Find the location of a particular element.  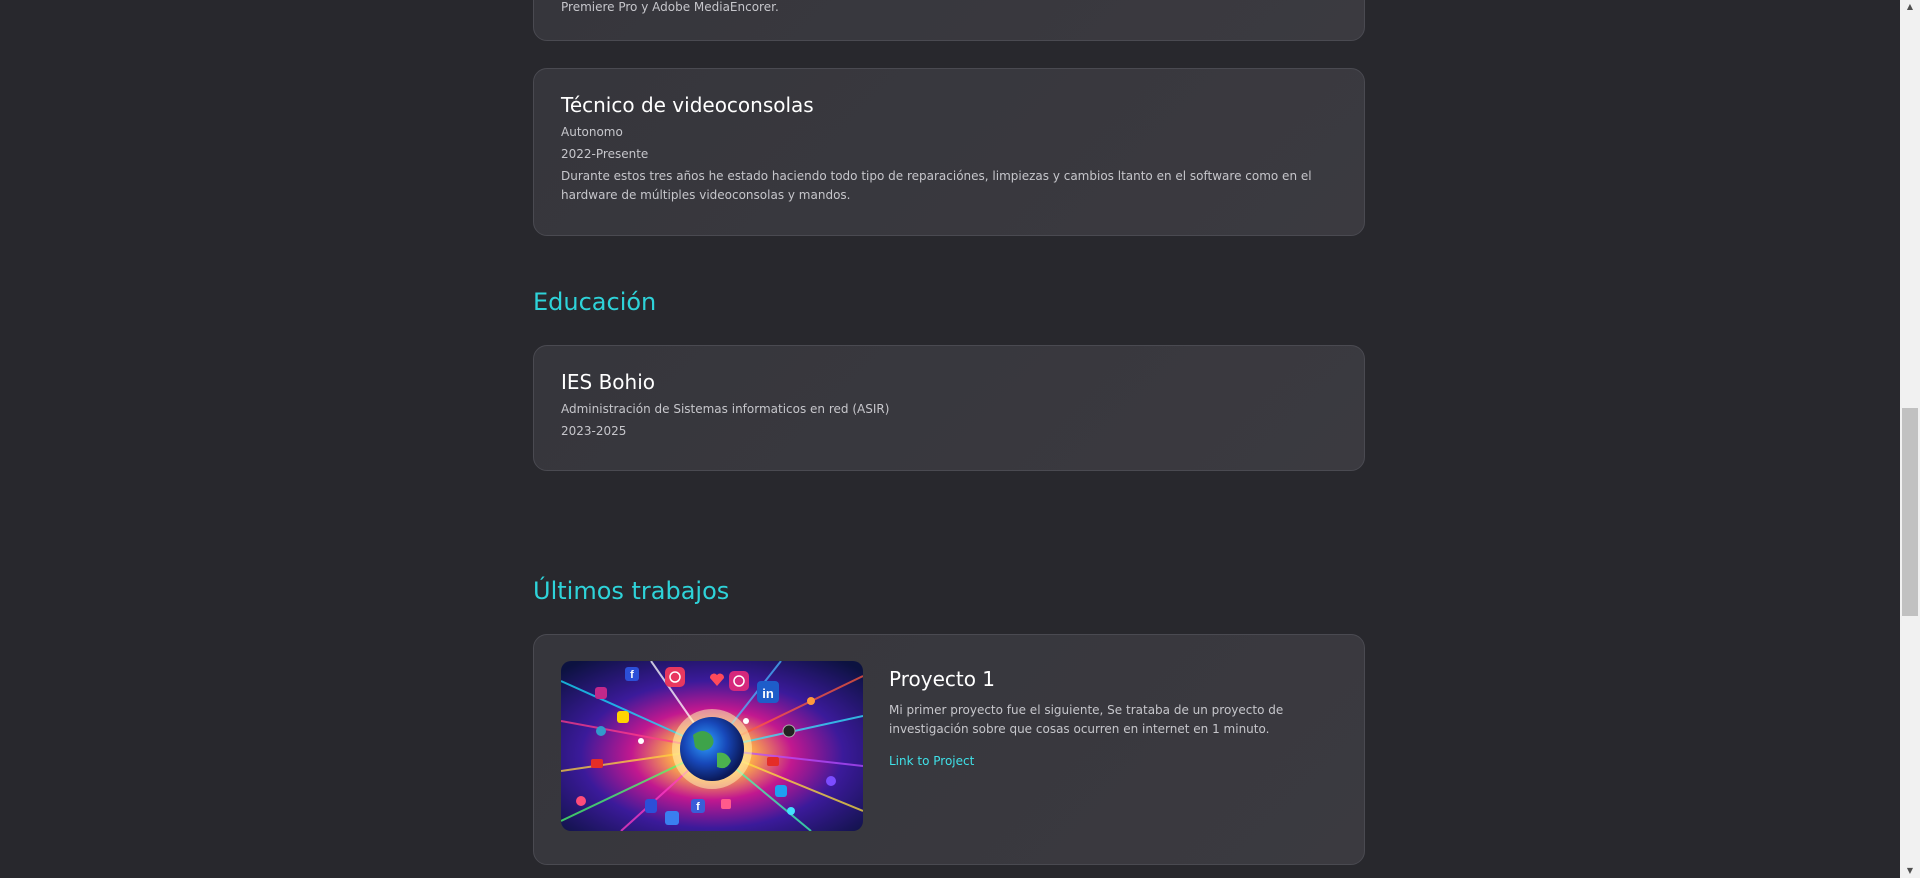

experience-period: 2022-Presente is located at coordinates (605, 154).